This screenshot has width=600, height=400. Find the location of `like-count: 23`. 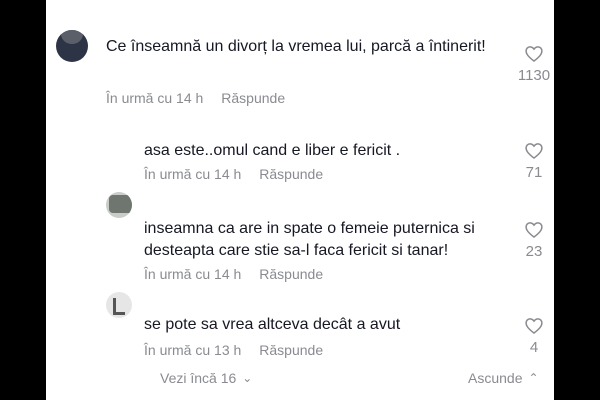

like-count: 23 is located at coordinates (534, 251).